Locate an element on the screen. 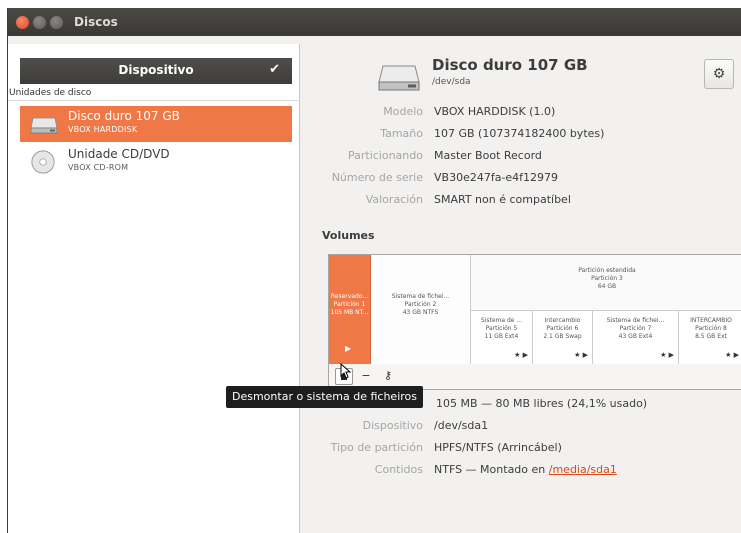 This screenshot has height=533, width=741. partition-size: 11 GB Ext4 is located at coordinates (501, 336).